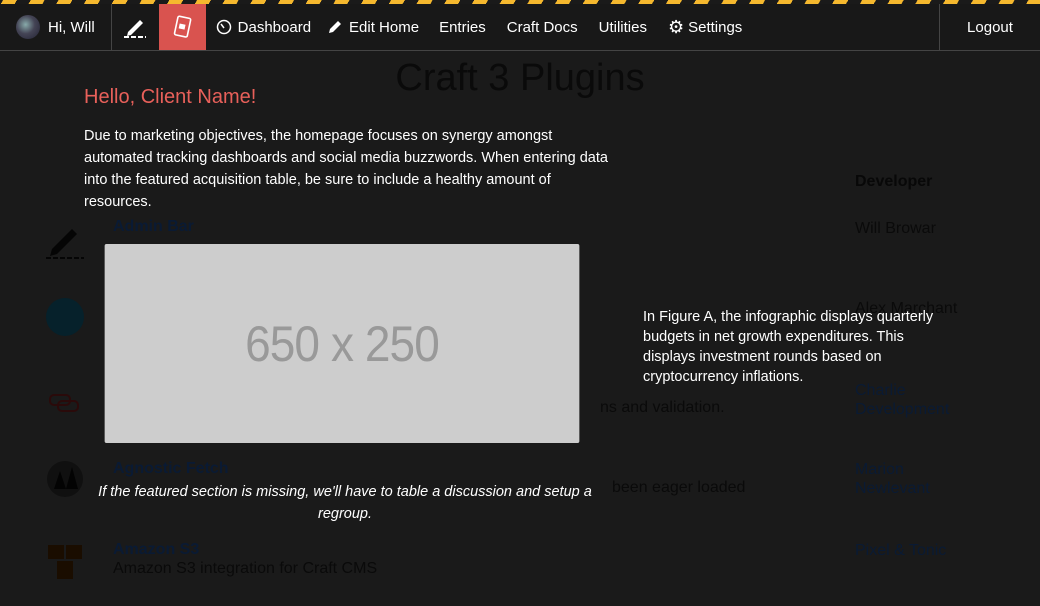 The height and width of the screenshot is (606, 1040). Describe the element at coordinates (171, 469) in the screenshot. I see `plugin-link: Agnostic Fetch` at that location.